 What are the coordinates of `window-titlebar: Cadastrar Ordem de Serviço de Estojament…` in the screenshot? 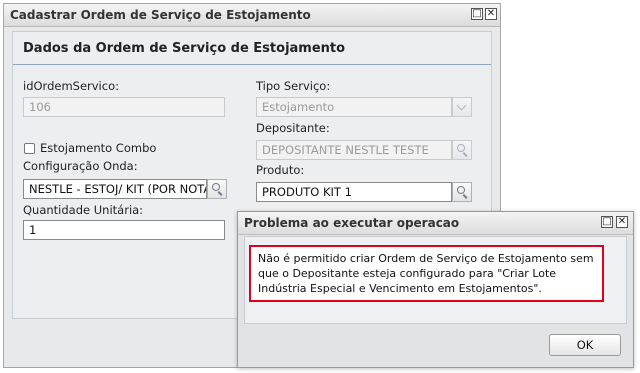 It's located at (252, 15).